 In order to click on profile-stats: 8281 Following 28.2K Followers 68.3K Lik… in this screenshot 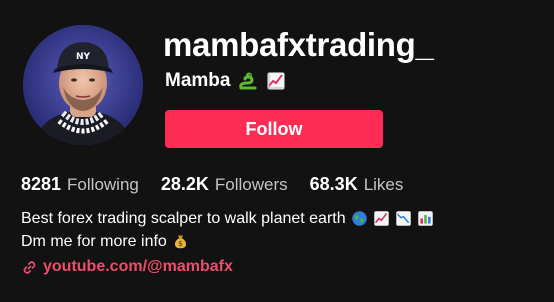, I will do `click(223, 184)`.